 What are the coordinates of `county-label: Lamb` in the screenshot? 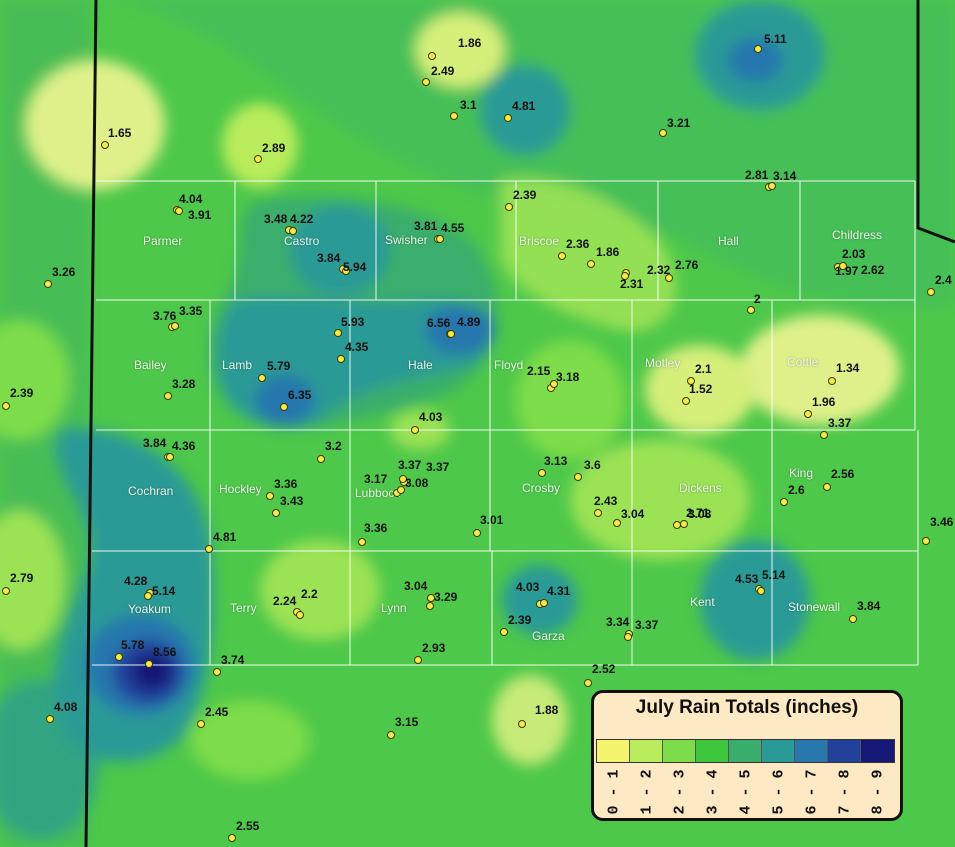 It's located at (237, 365).